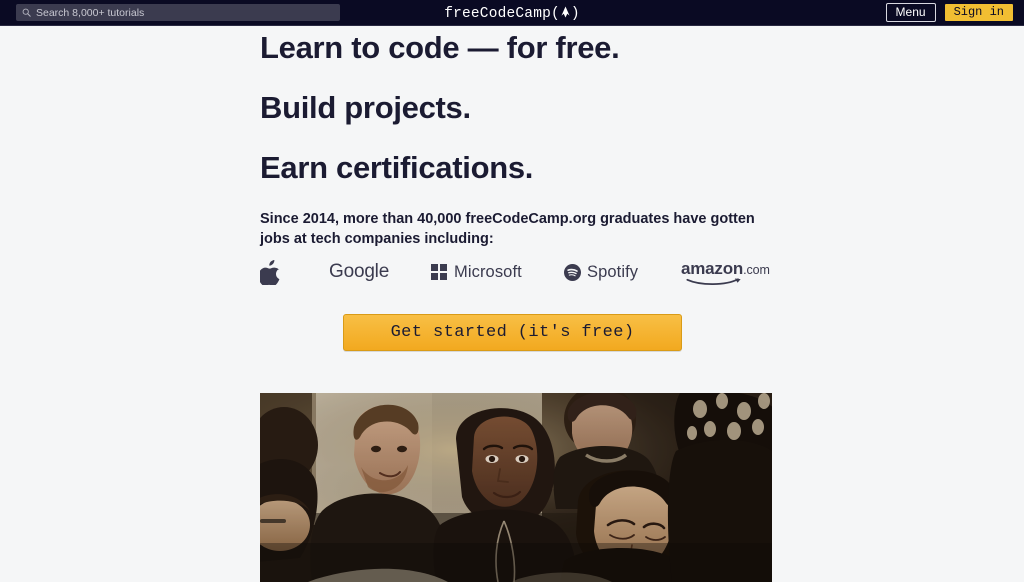  I want to click on spotify-logo-icon, so click(572, 272).